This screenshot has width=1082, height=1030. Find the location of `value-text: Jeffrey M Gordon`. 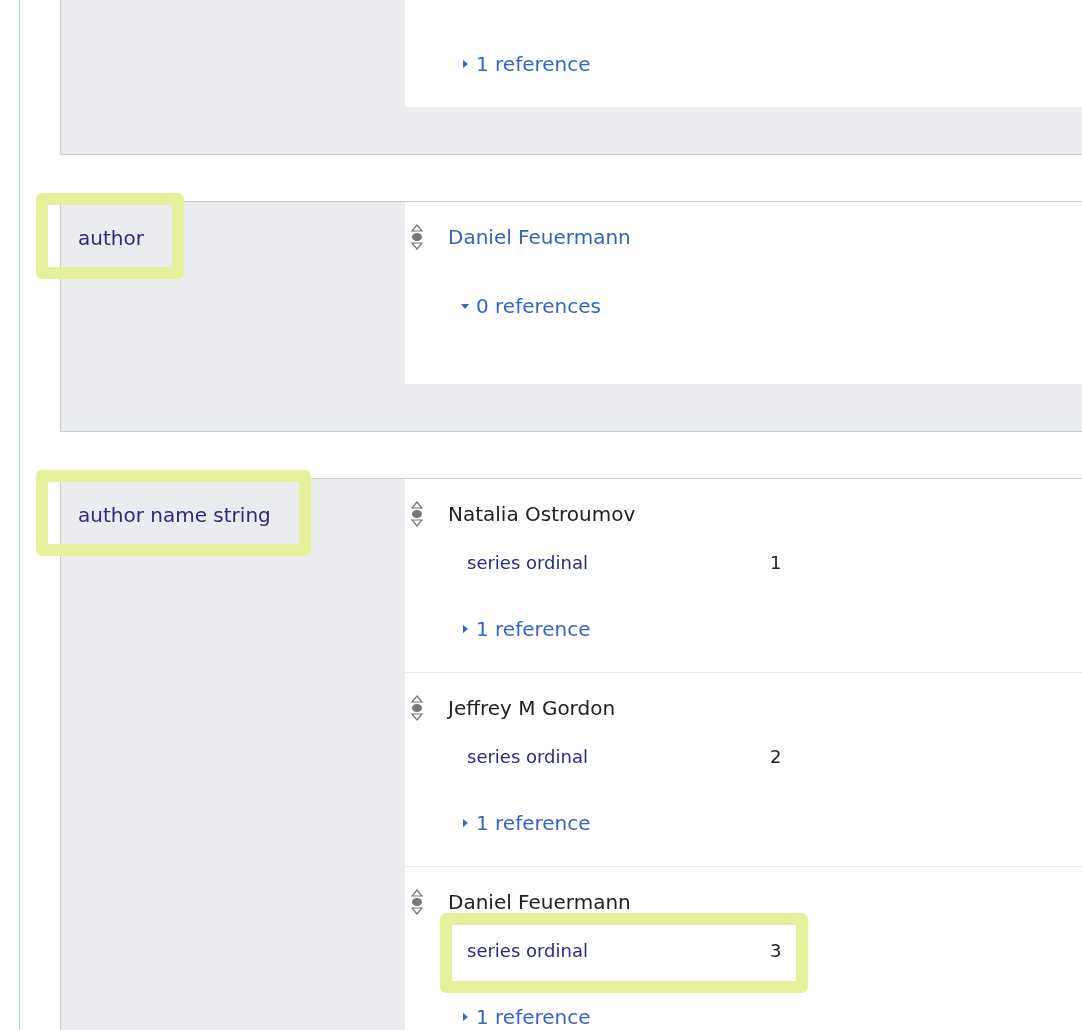

value-text: Jeffrey M Gordon is located at coordinates (532, 708).